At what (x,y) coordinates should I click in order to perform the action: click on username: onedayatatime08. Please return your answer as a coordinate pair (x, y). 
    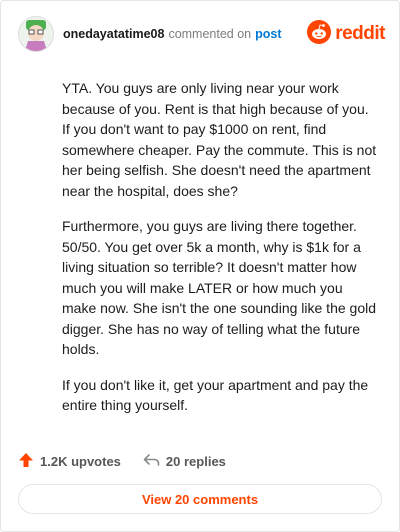
    Looking at the image, I should click on (113, 34).